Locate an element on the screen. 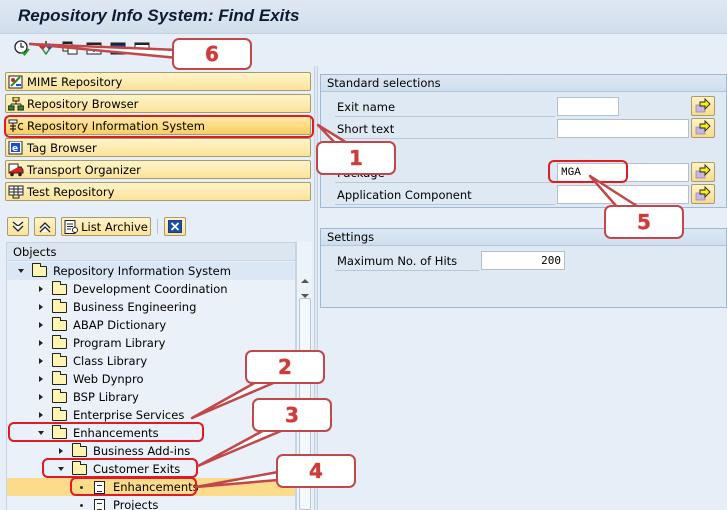  transport-organizer-button: Transport Organizer is located at coordinates (158, 169).